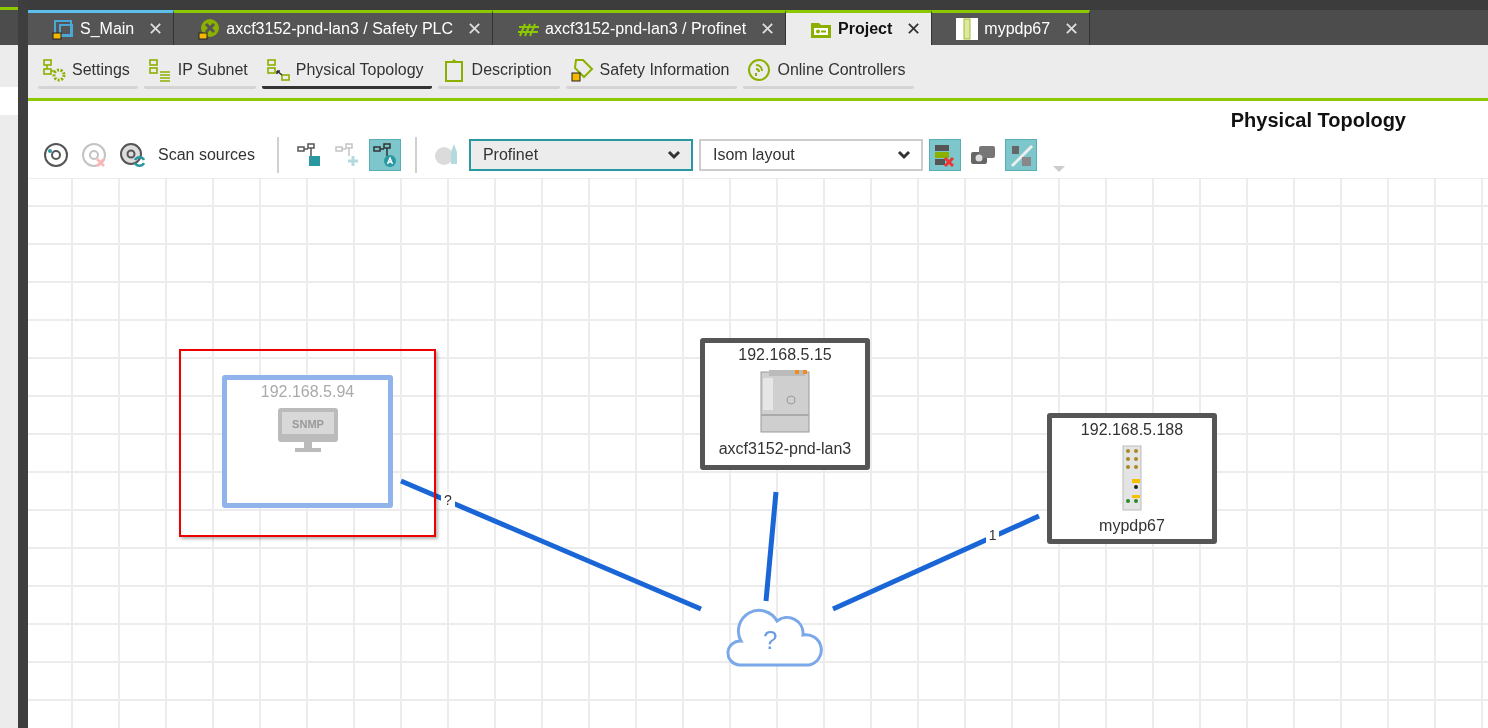  Describe the element at coordinates (580, 155) in the screenshot. I see `dropdown: Profinet` at that location.